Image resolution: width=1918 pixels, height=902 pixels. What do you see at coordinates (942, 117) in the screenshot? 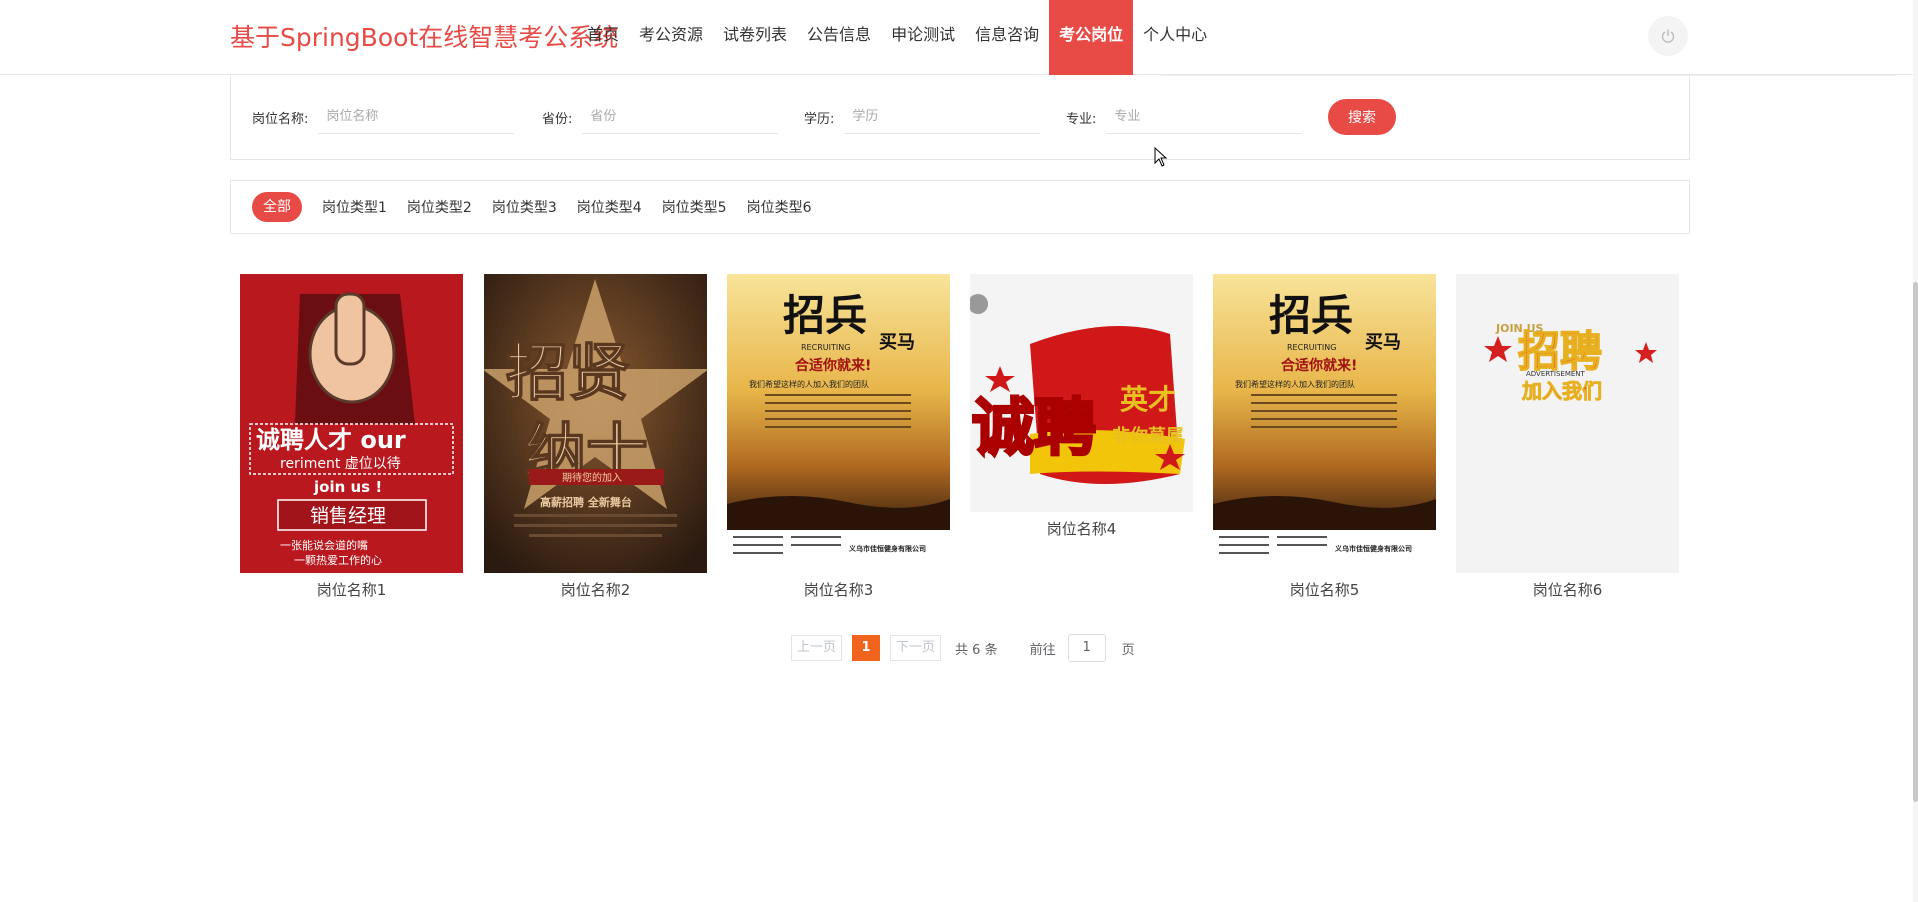
I see `education-input` at bounding box center [942, 117].